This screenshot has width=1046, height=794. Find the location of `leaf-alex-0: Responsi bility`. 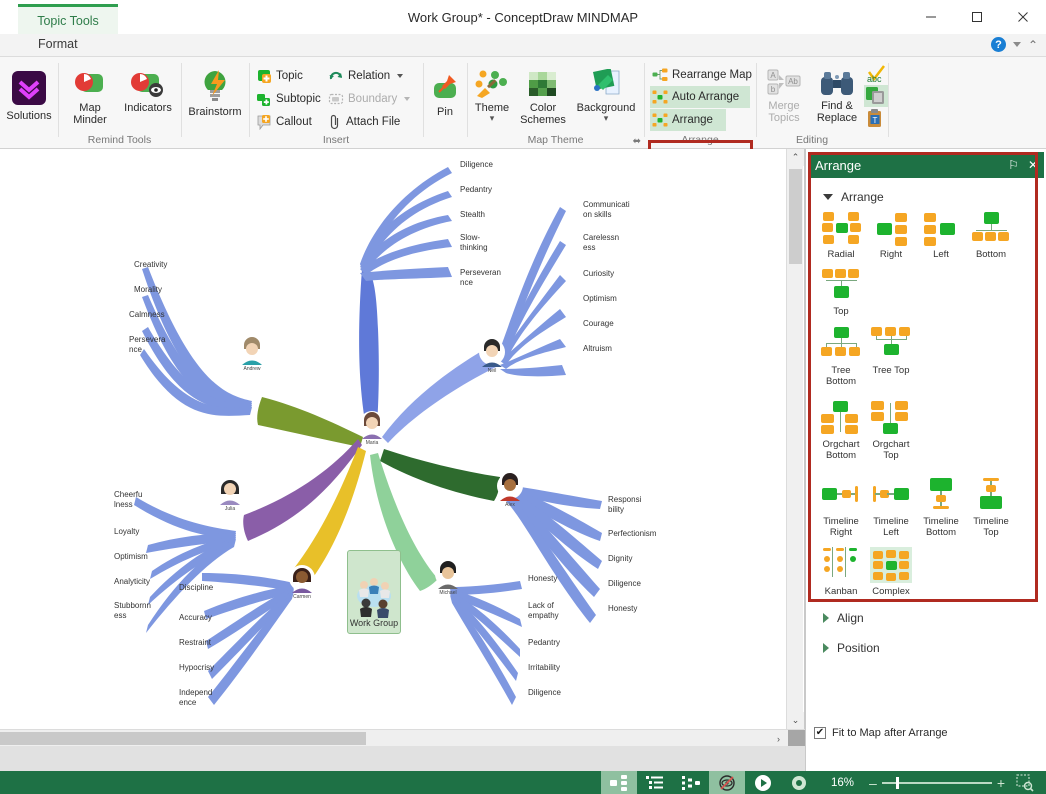

leaf-alex-0: Responsi bility is located at coordinates (624, 504).